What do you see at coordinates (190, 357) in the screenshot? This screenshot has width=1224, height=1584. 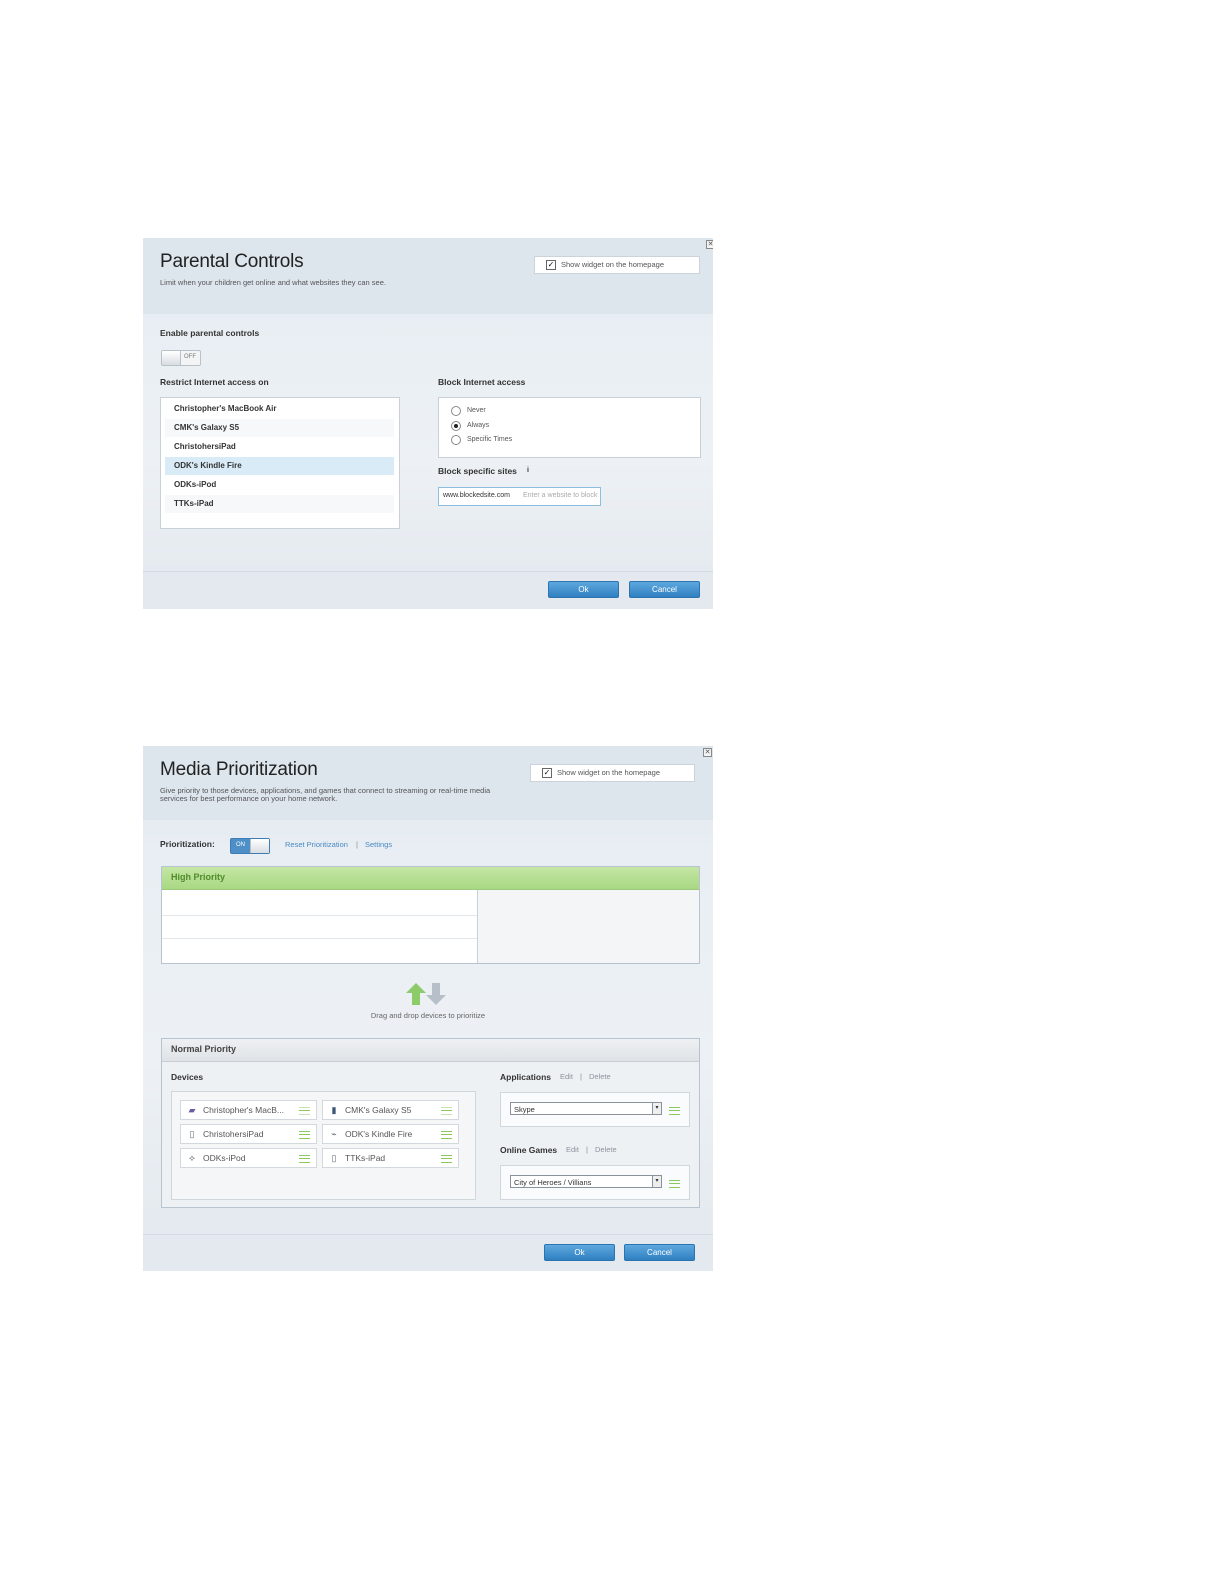 I see `toggle-state: OFF` at bounding box center [190, 357].